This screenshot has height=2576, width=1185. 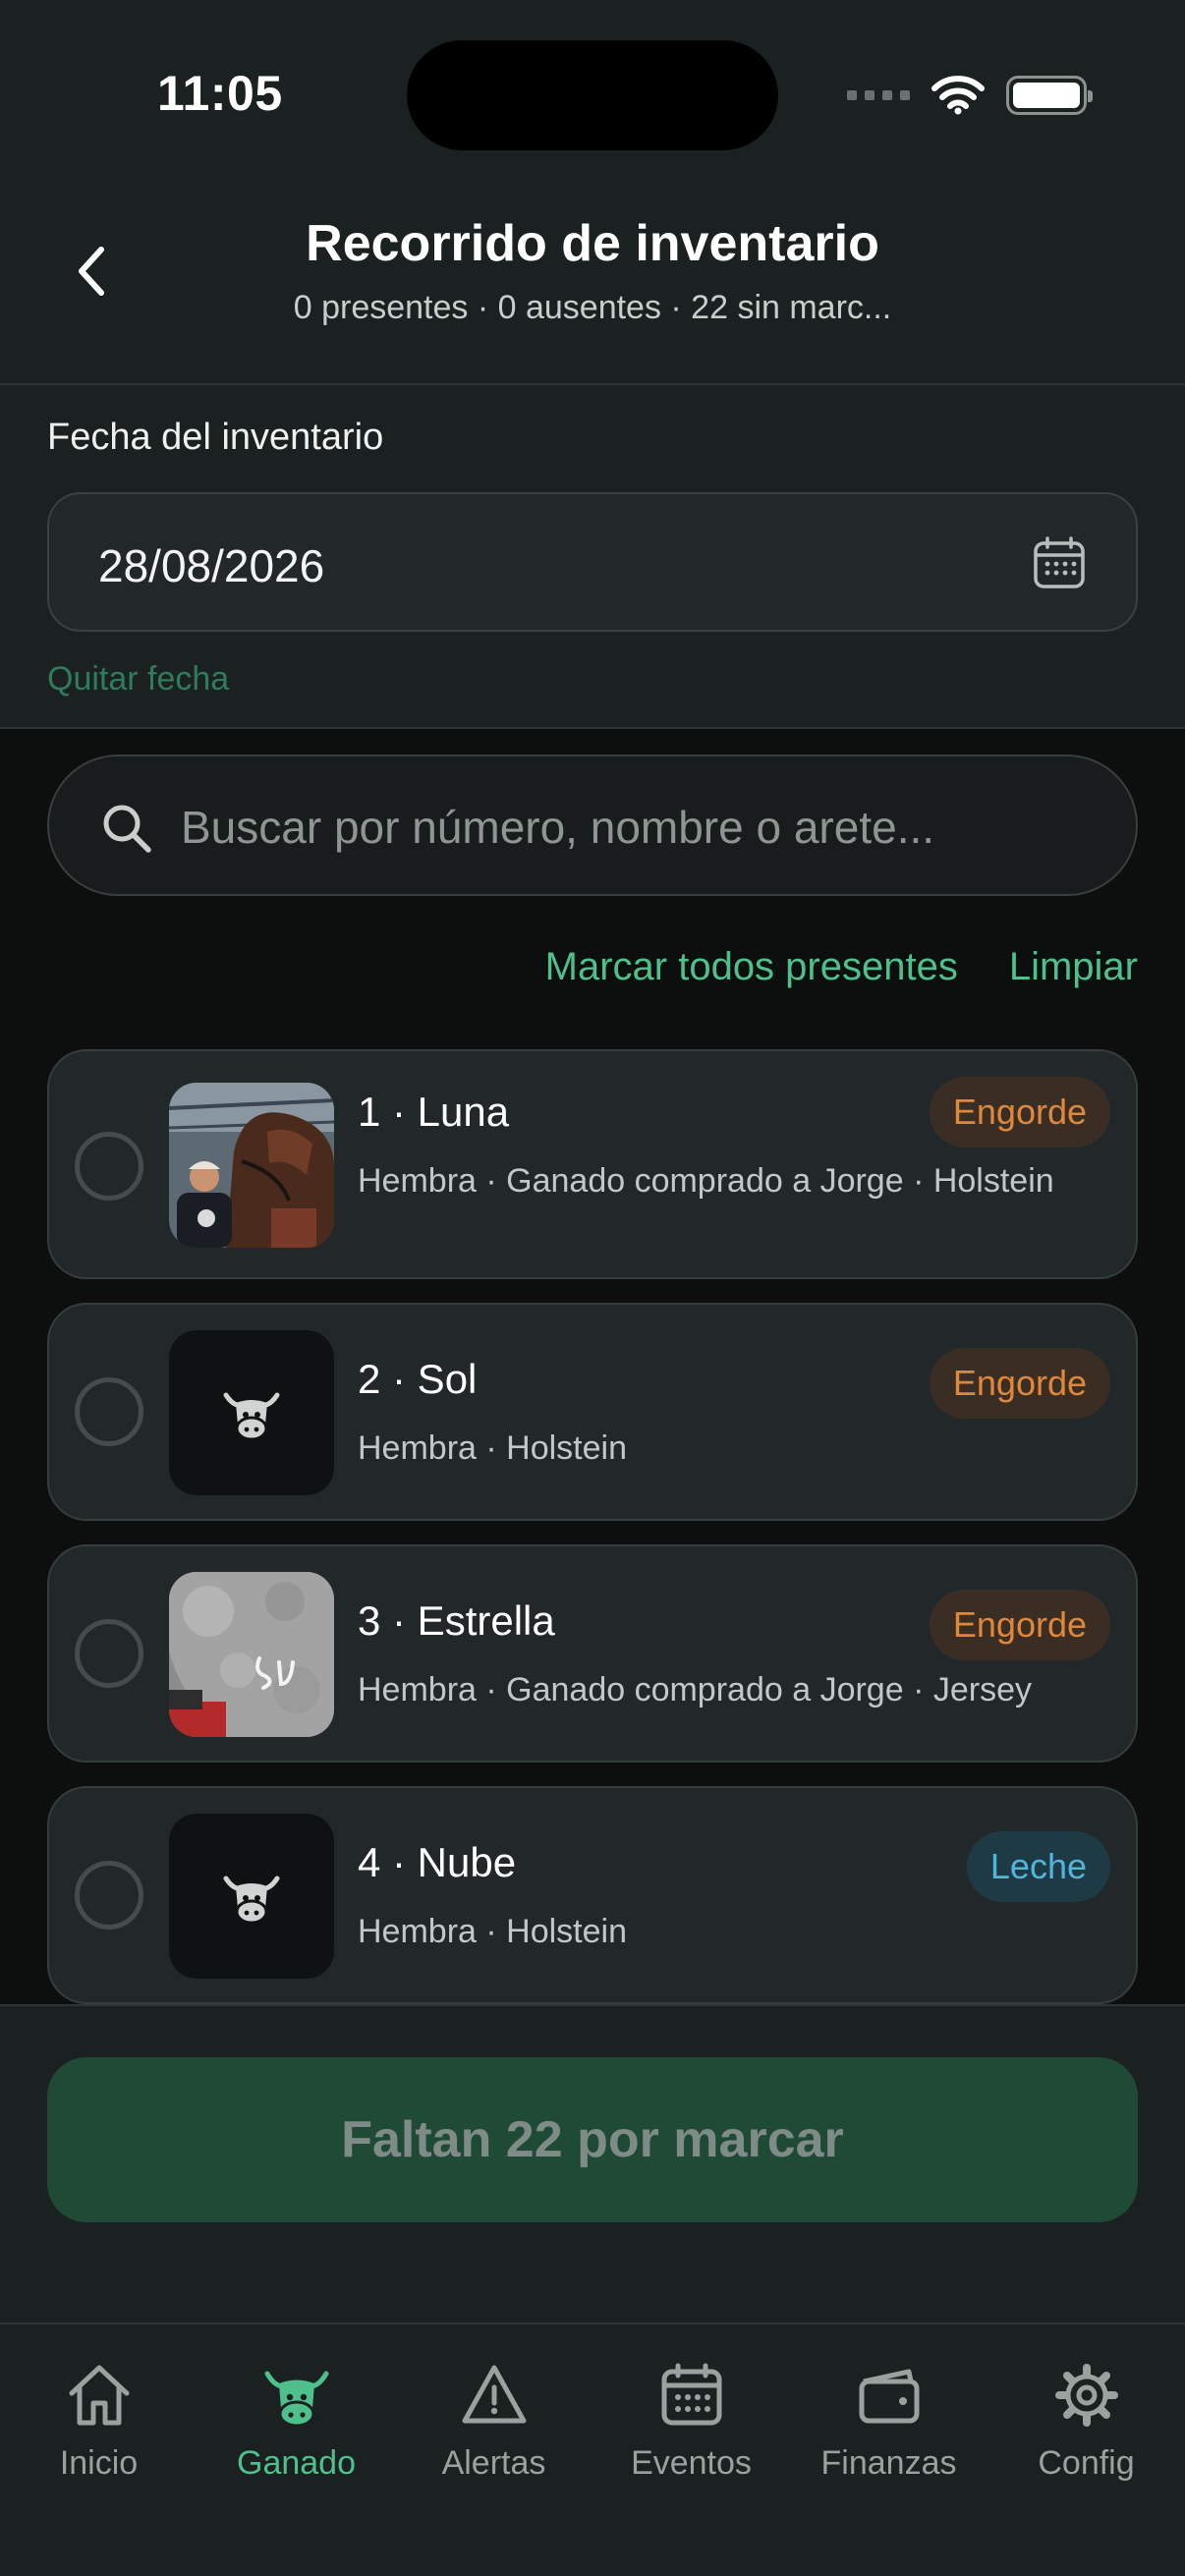 What do you see at coordinates (879, 95) in the screenshot?
I see `cellular-signal-icon` at bounding box center [879, 95].